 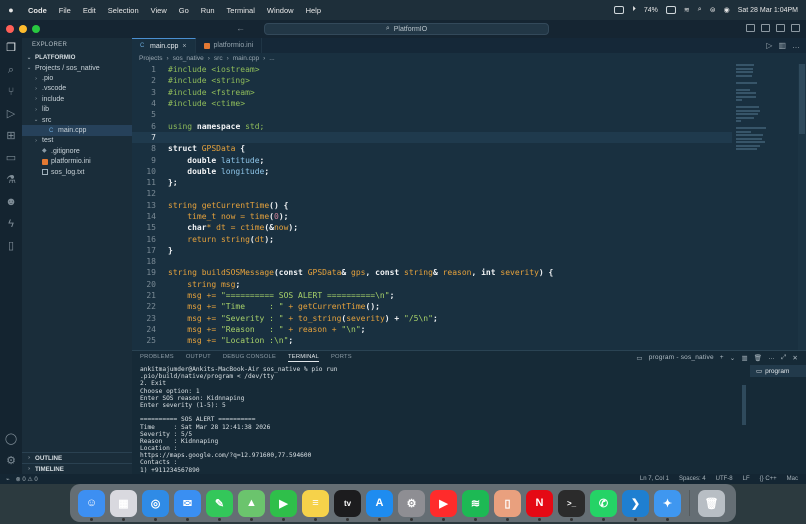 What do you see at coordinates (746, 479) in the screenshot?
I see `status-item: LF` at bounding box center [746, 479].